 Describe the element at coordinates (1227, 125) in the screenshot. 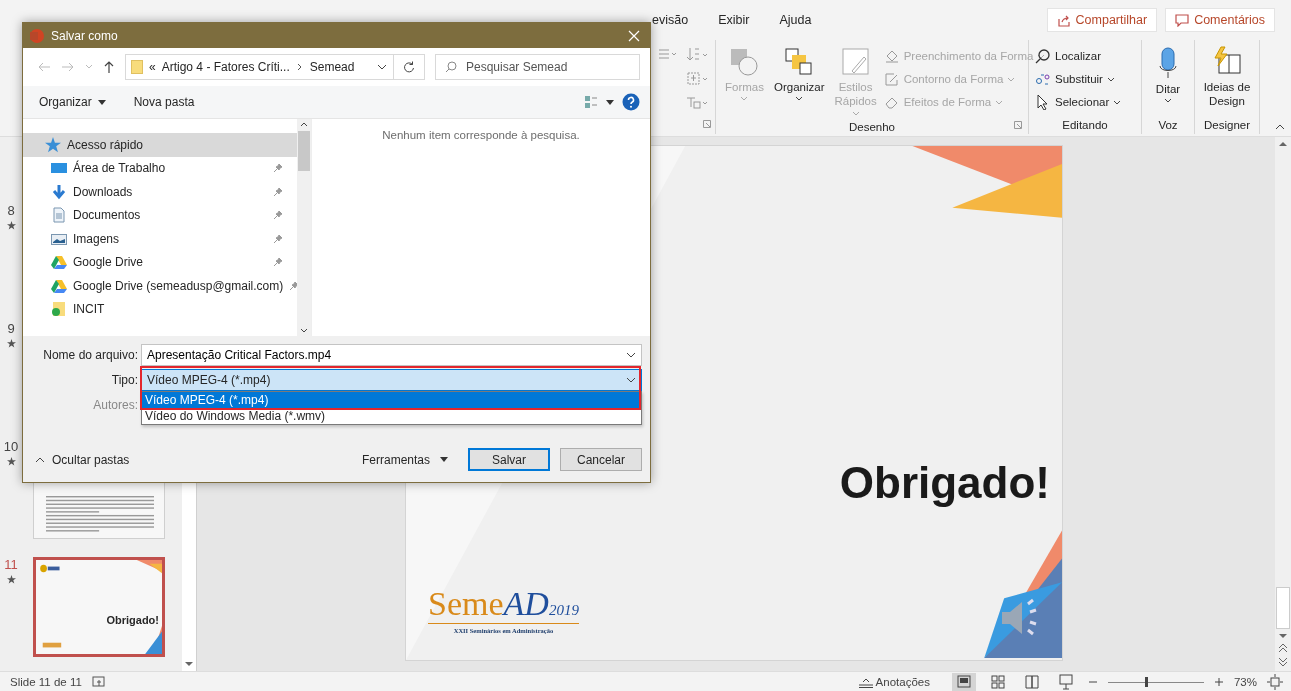

I see `group-label: Designer` at that location.